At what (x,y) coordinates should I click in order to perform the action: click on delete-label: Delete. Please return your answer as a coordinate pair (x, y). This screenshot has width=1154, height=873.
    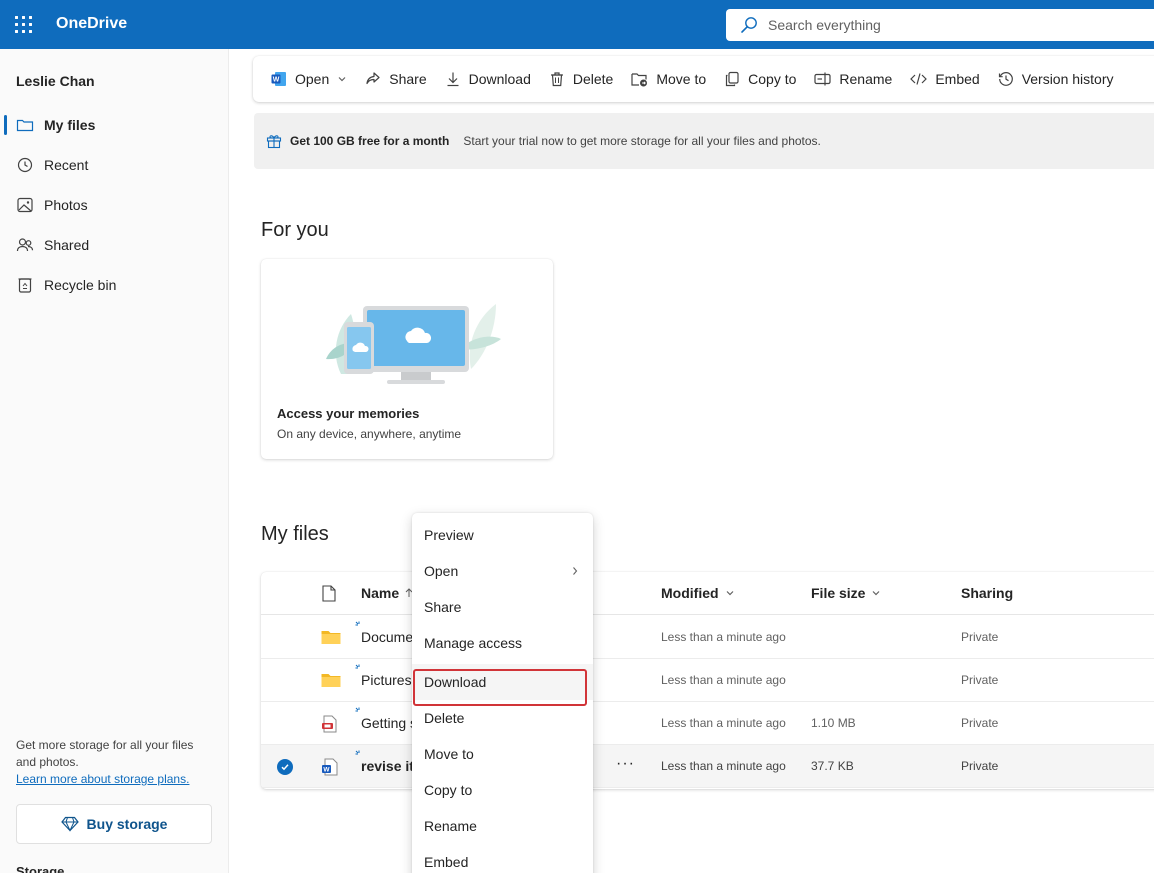
    Looking at the image, I should click on (593, 79).